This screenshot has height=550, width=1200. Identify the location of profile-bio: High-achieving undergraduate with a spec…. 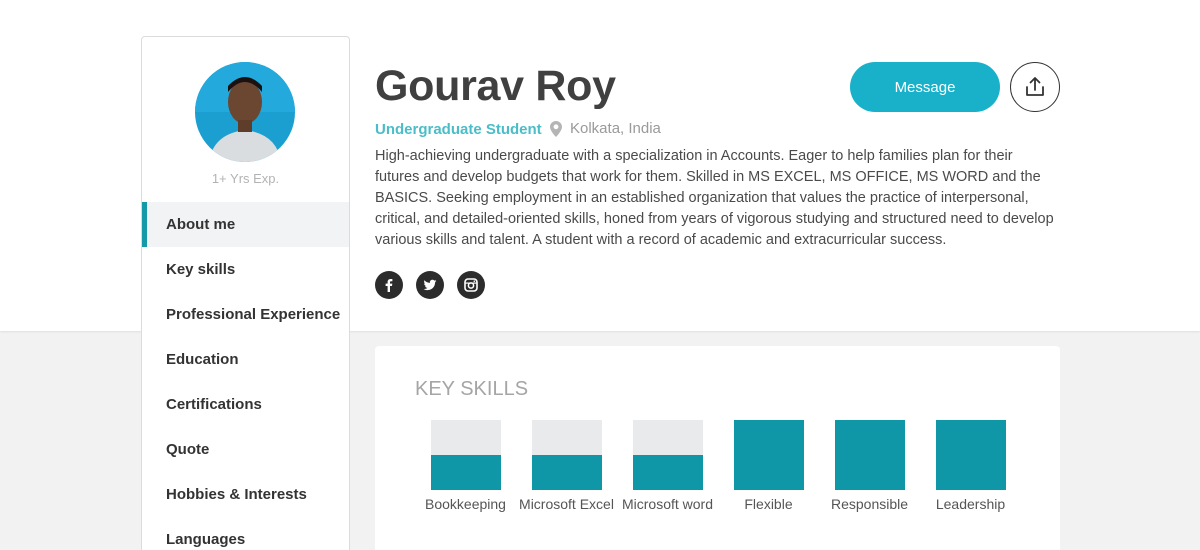
(714, 198).